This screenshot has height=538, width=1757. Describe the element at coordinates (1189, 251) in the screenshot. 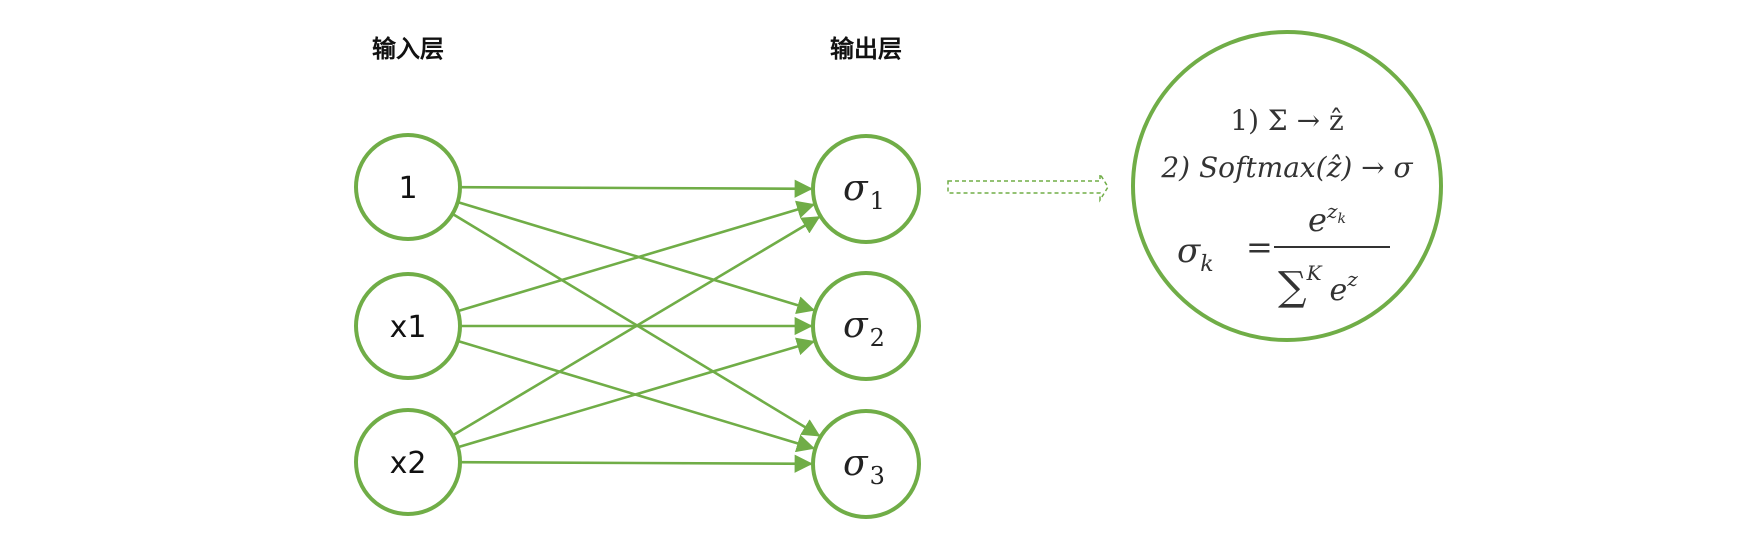

I see `lhs-symbol: σ` at that location.